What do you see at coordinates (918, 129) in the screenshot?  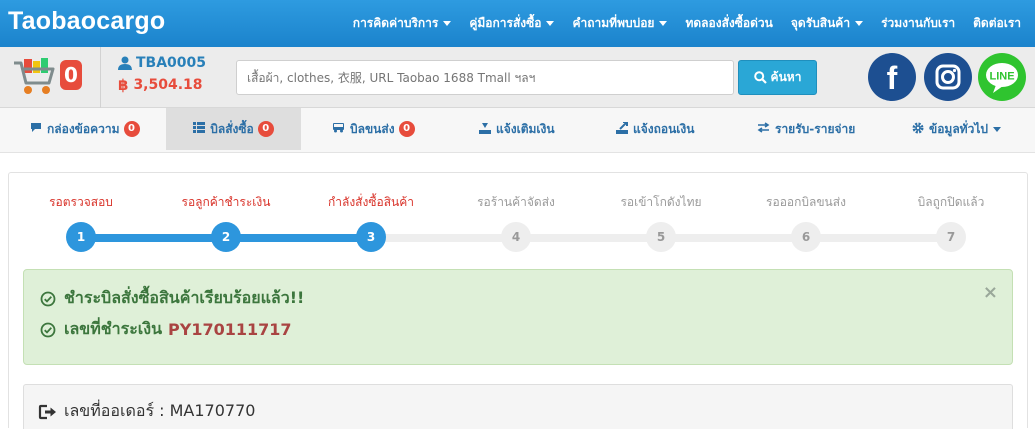 I see `gear-icon` at bounding box center [918, 129].